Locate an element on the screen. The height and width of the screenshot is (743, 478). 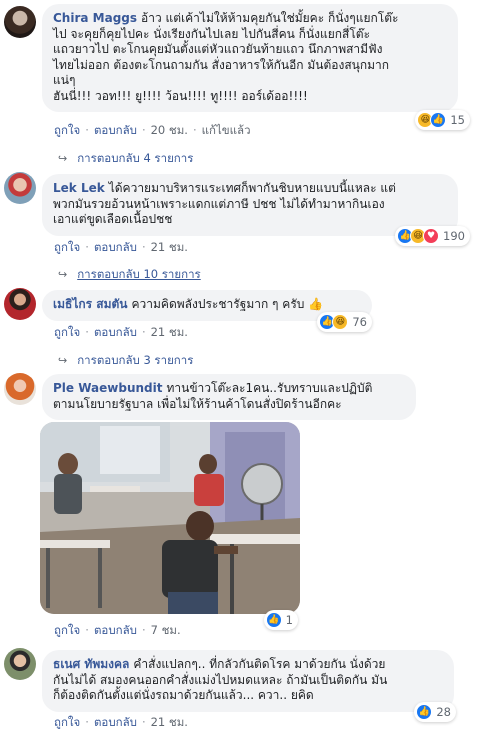
view-replies: ↪ การตอบกลับ 3 รายการ is located at coordinates (125, 361).